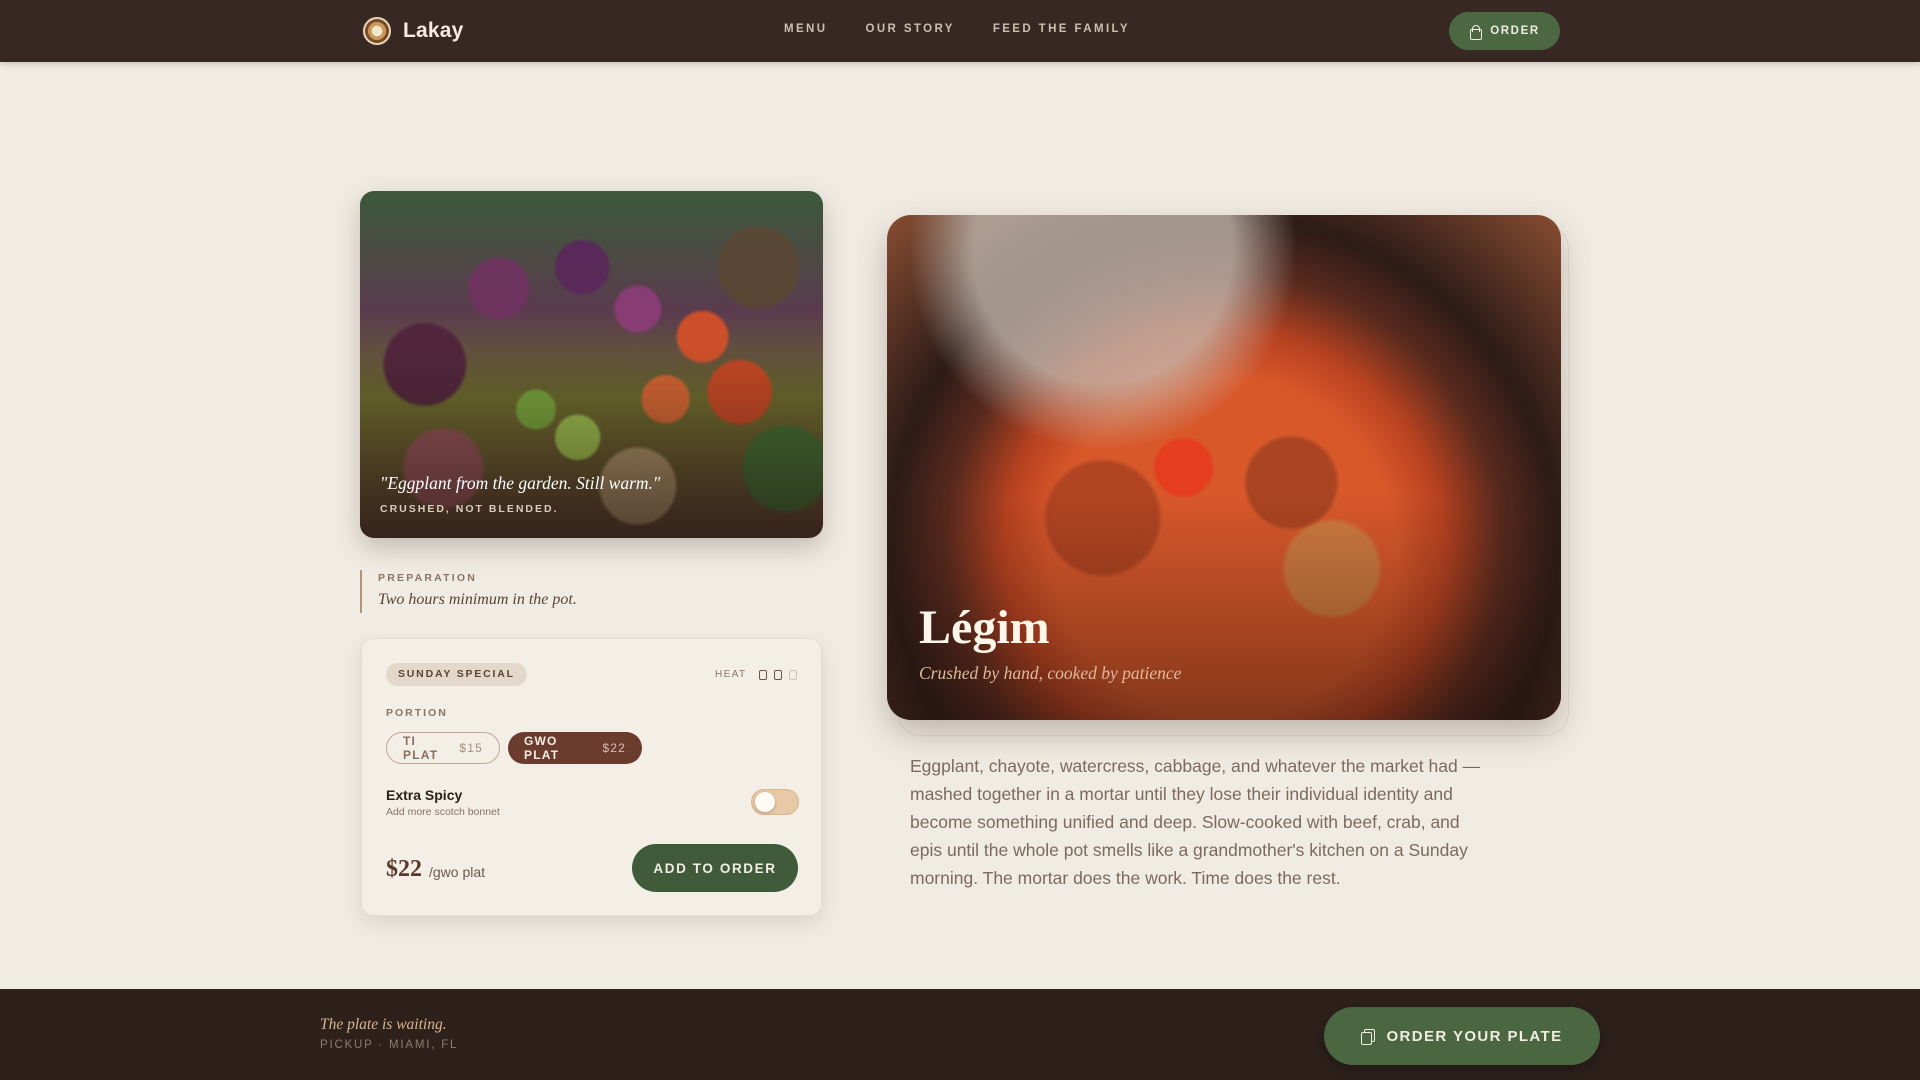  I want to click on order-your-plate-button: ORDER YOUR PLATE, so click(1462, 1036).